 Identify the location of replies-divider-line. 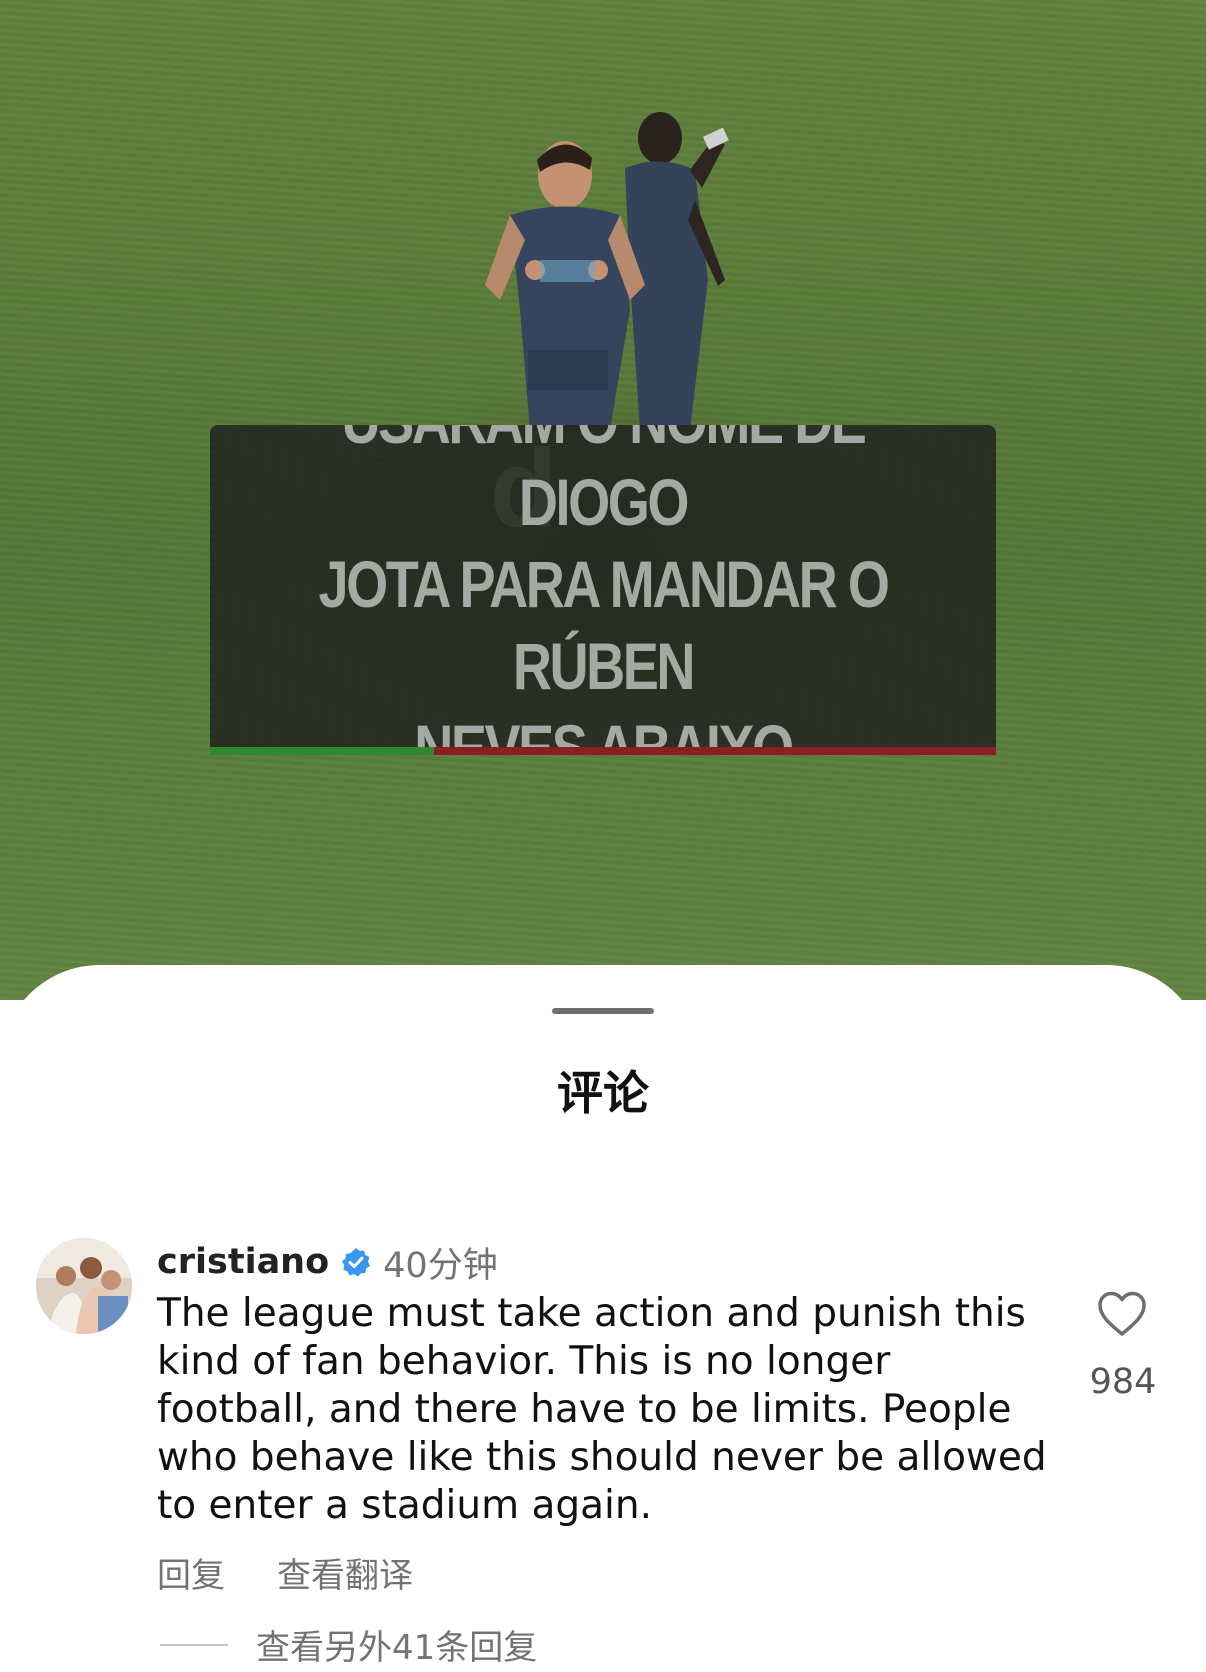
(194, 1644).